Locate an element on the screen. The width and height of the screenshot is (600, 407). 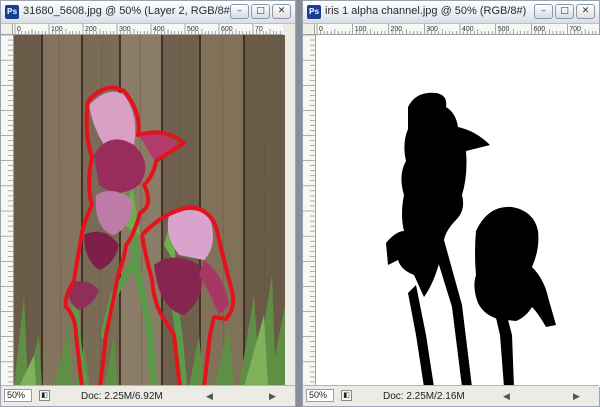
ruler-label: 700 is located at coordinates (575, 29).